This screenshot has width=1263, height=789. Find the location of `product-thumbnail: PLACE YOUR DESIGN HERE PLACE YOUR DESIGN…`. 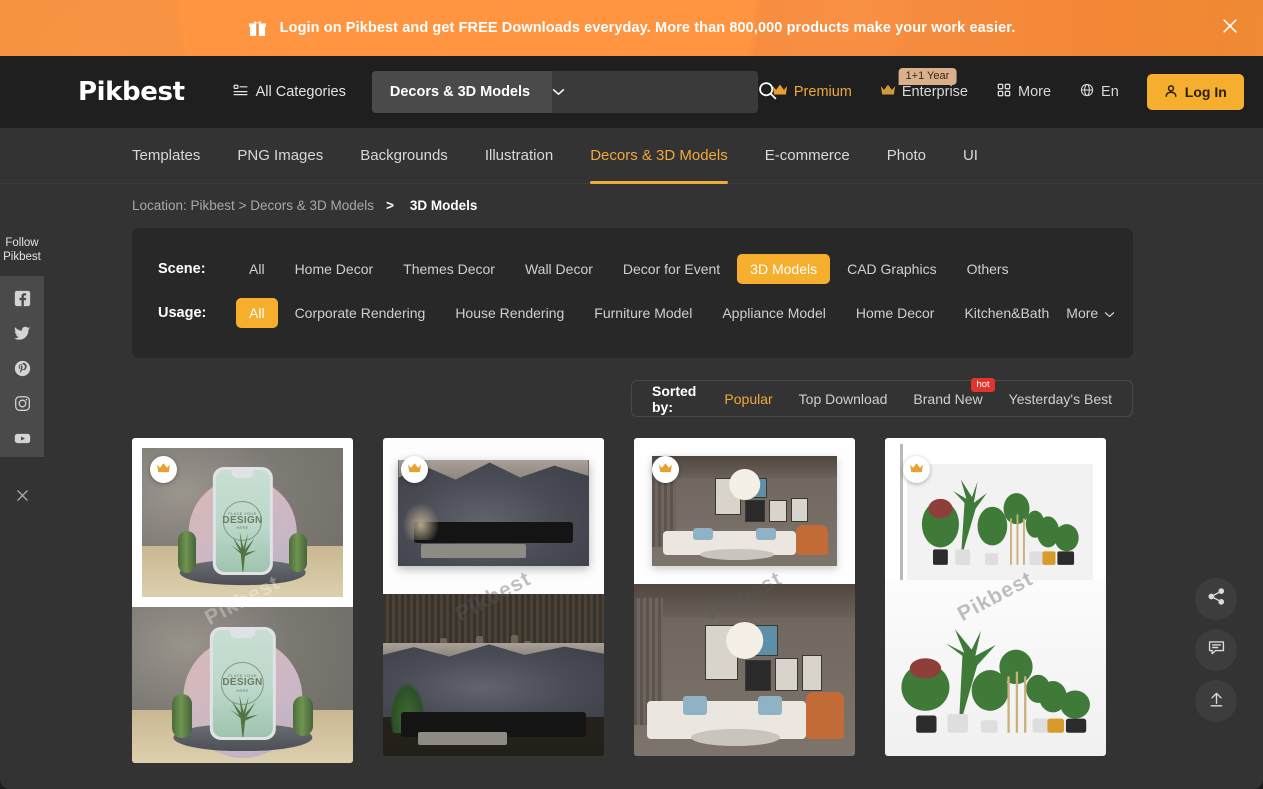

product-thumbnail: PLACE YOUR DESIGN HERE PLACE YOUR DESIGN… is located at coordinates (242, 600).